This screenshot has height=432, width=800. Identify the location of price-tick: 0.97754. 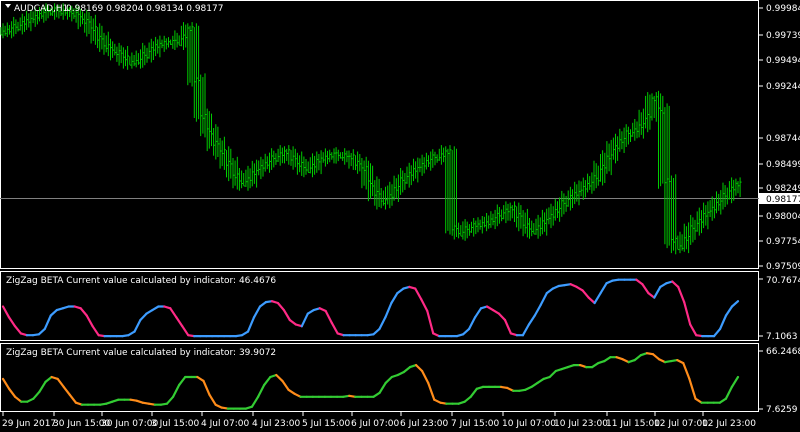
(783, 242).